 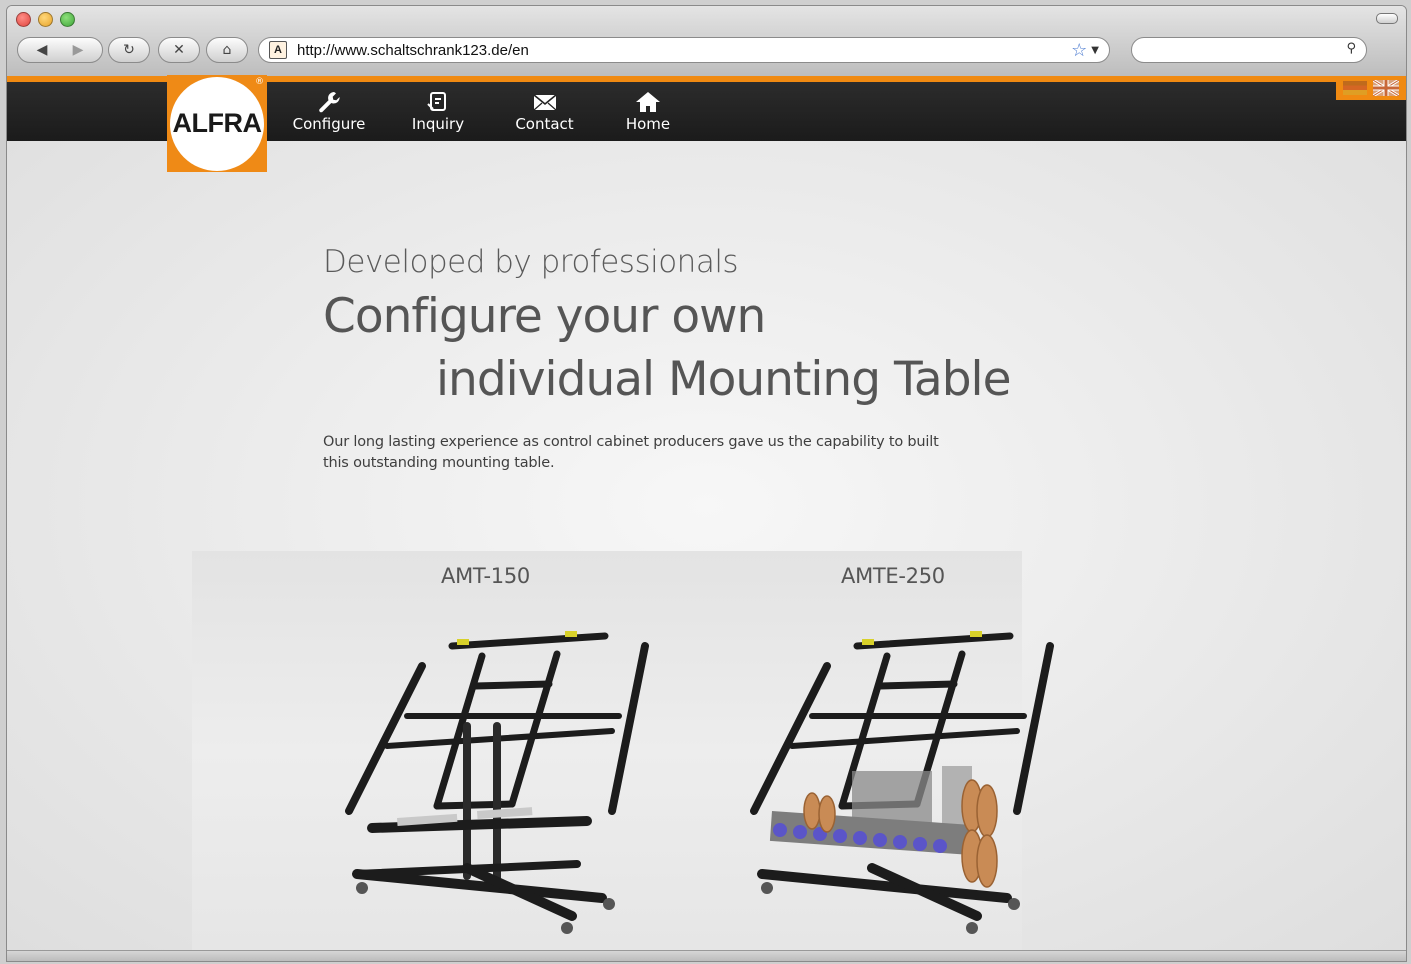 I want to click on browser-statusbar, so click(x=706, y=955).